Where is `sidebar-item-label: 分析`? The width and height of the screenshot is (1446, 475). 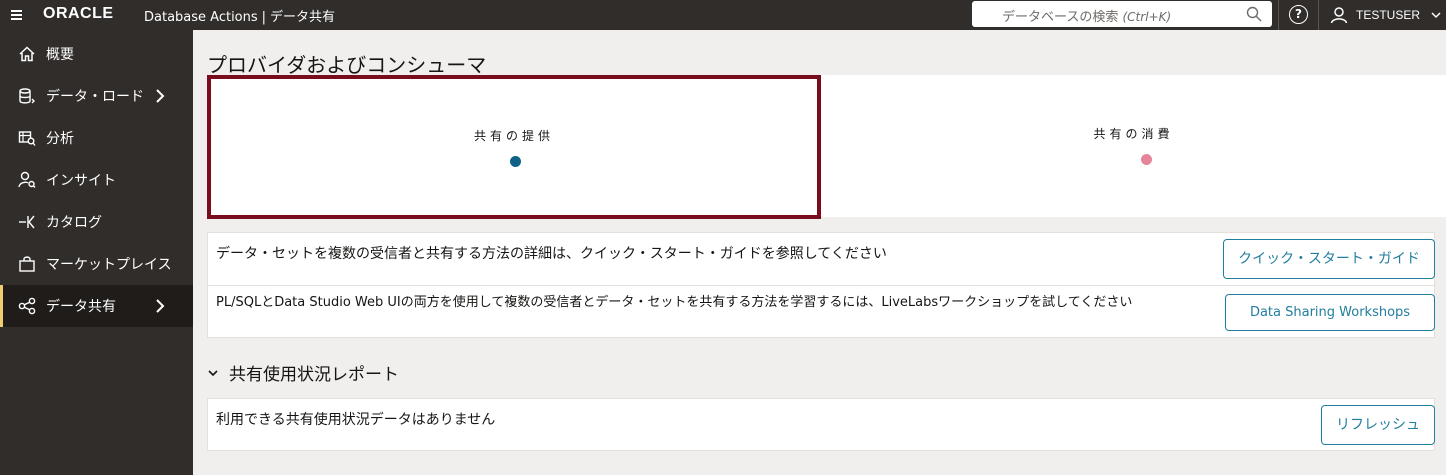 sidebar-item-label: 分析 is located at coordinates (60, 139).